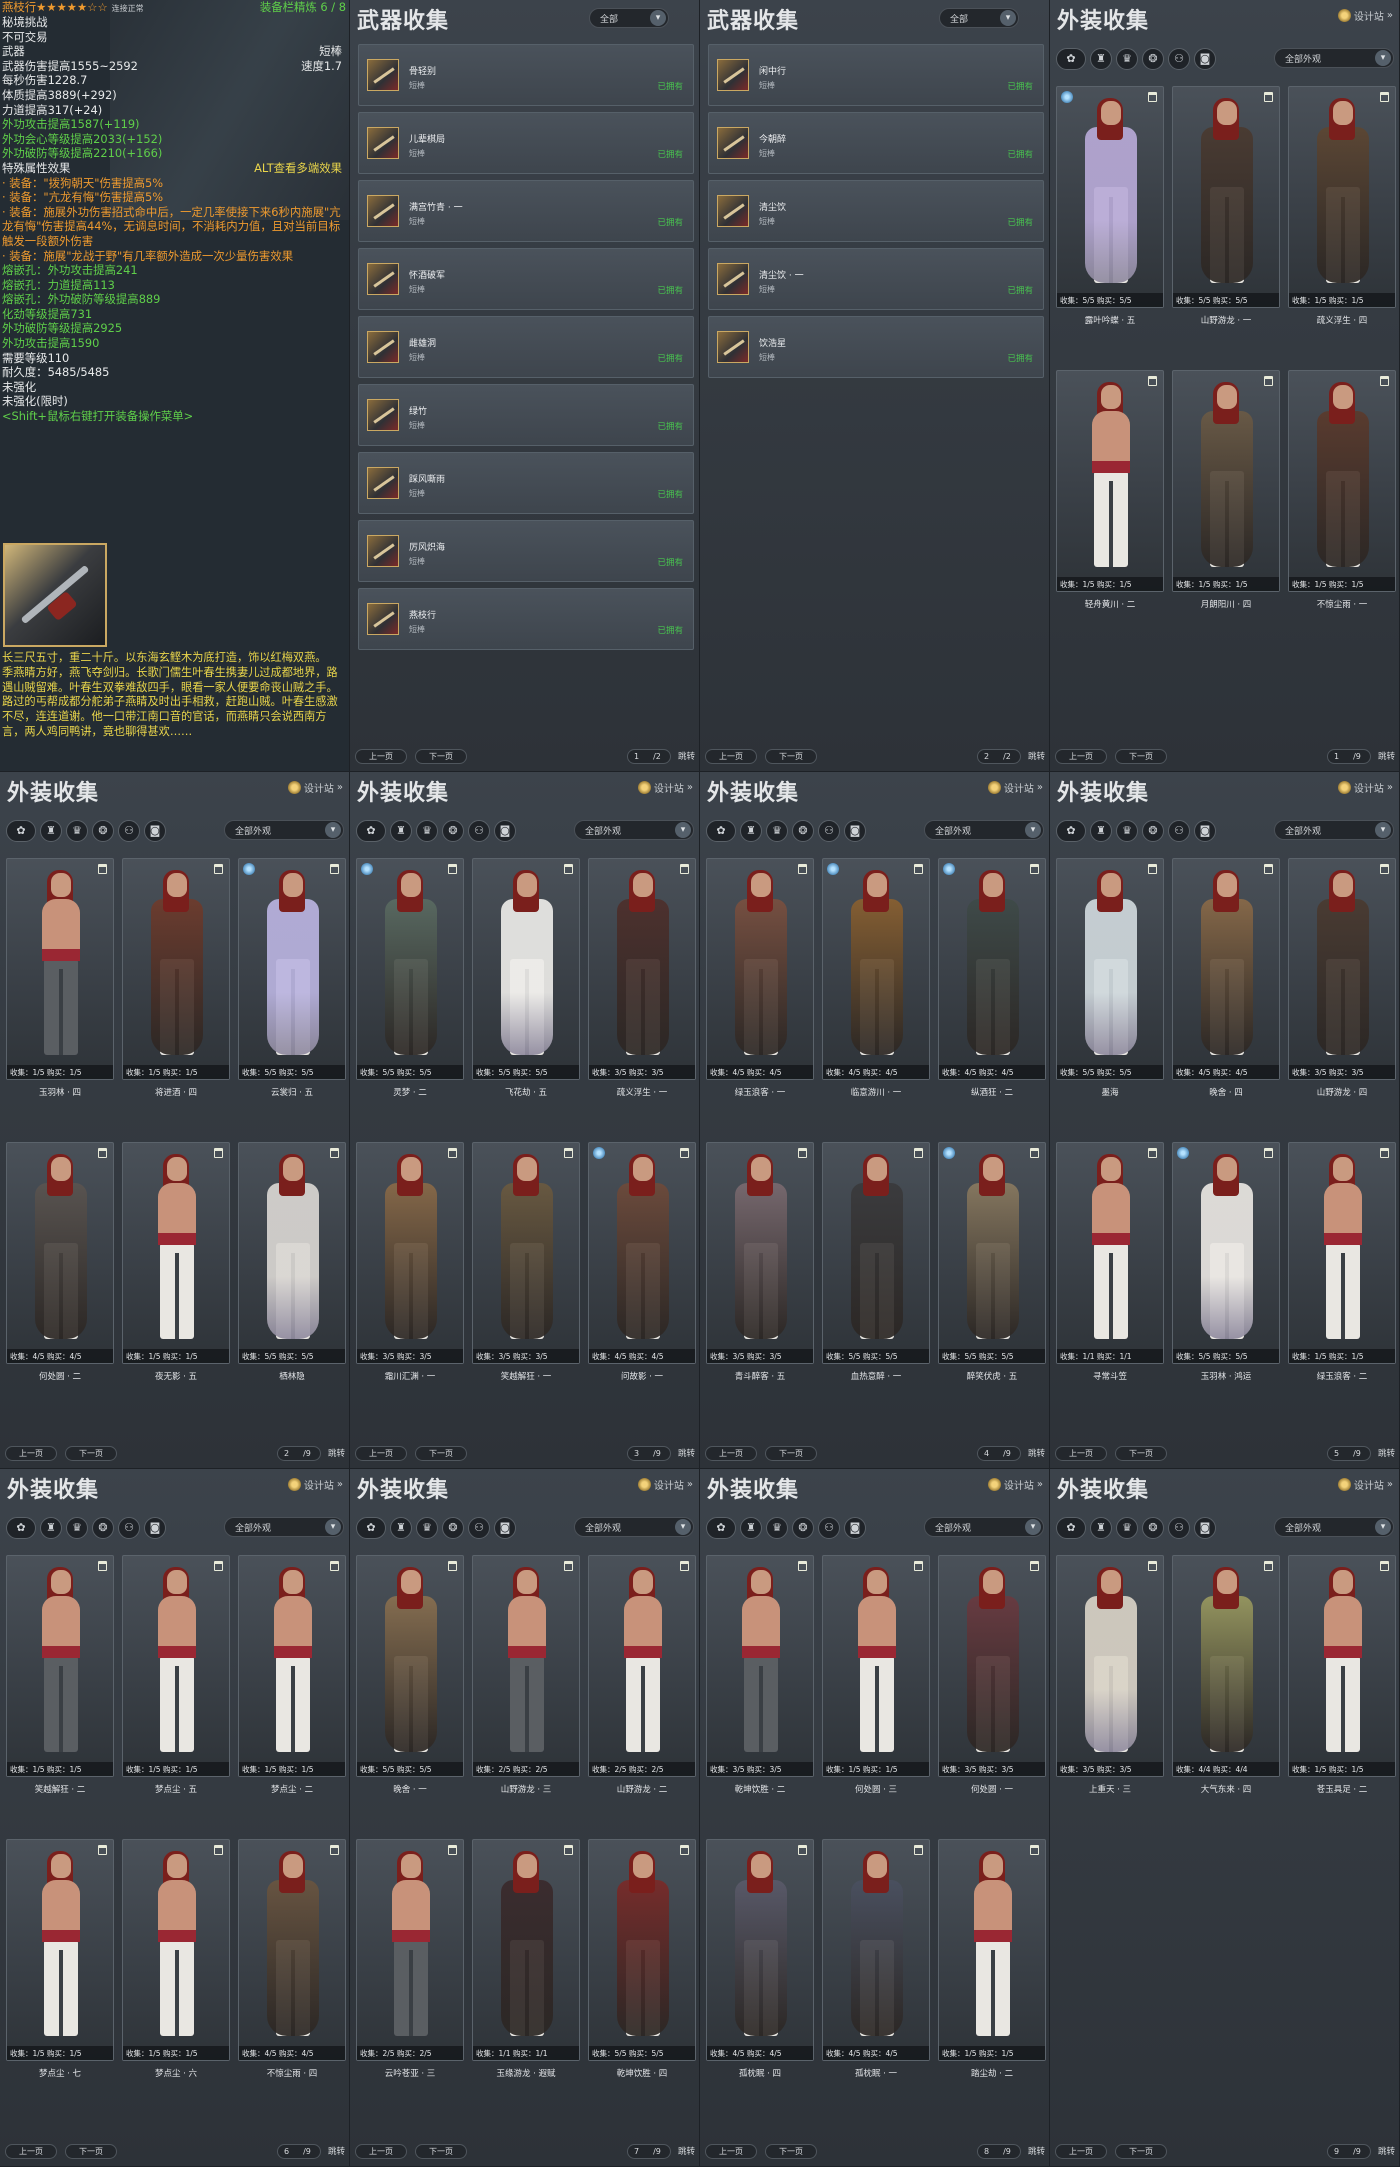  What do you see at coordinates (876, 1675) in the screenshot?
I see `outfit-card: 收集：1/5 购买：1/5 何处圆 · 三` at bounding box center [876, 1675].